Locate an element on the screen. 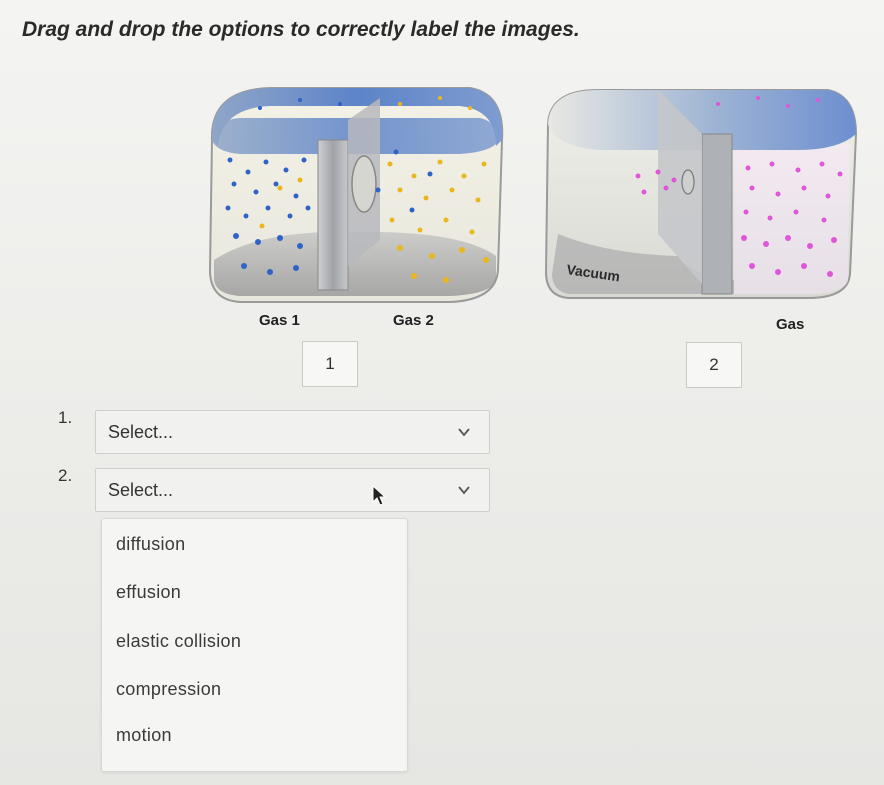 This screenshot has height=785, width=884. drop-target-1: 1 is located at coordinates (330, 364).